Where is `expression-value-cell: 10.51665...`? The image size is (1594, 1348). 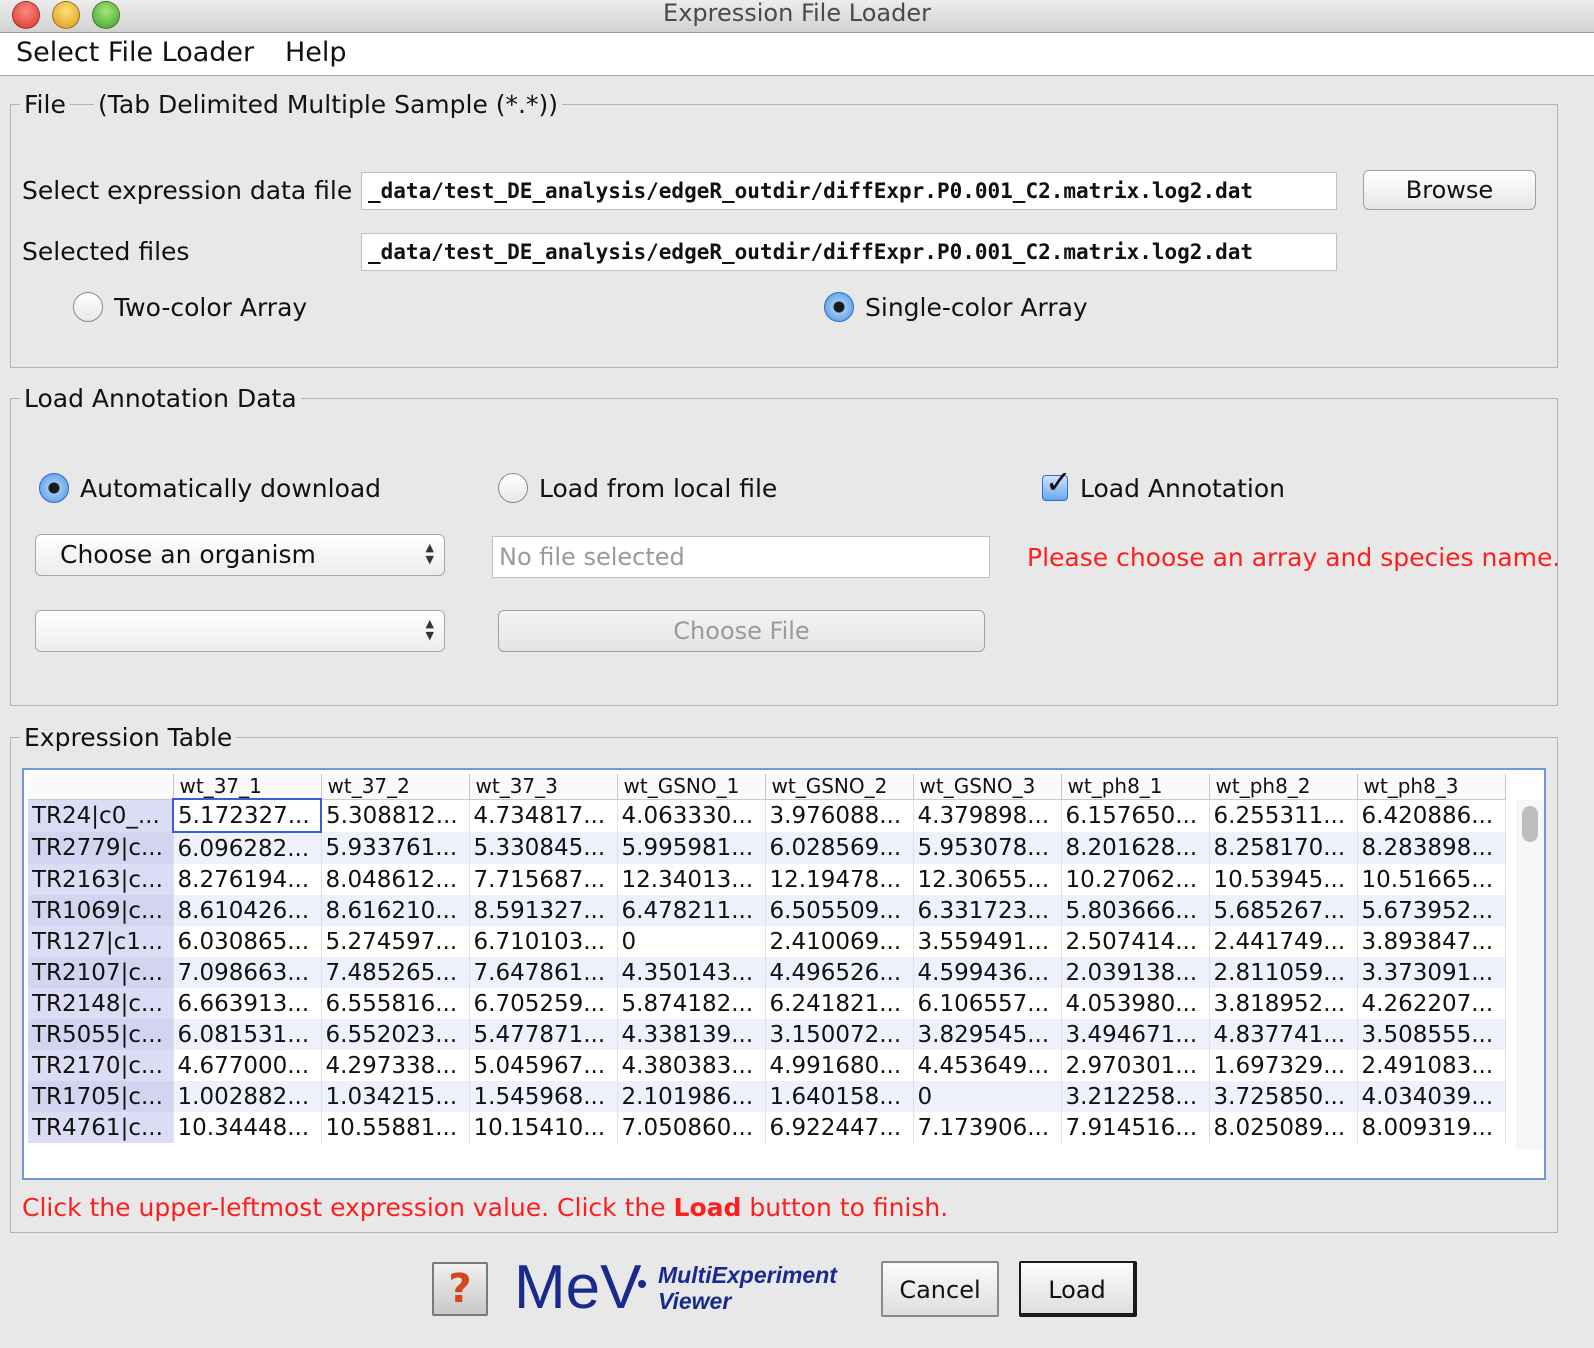
expression-value-cell: 10.51665... is located at coordinates (1431, 879).